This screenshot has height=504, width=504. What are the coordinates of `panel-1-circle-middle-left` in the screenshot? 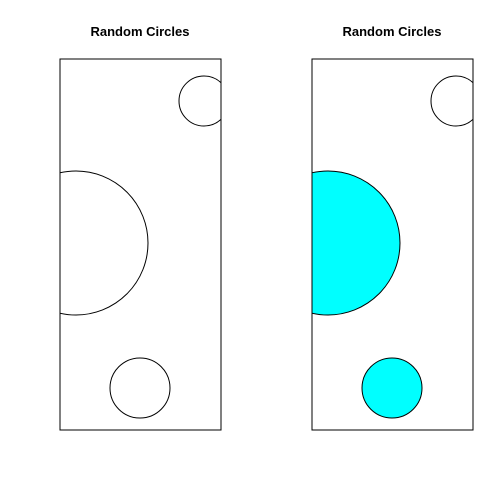 It's located at (104, 243).